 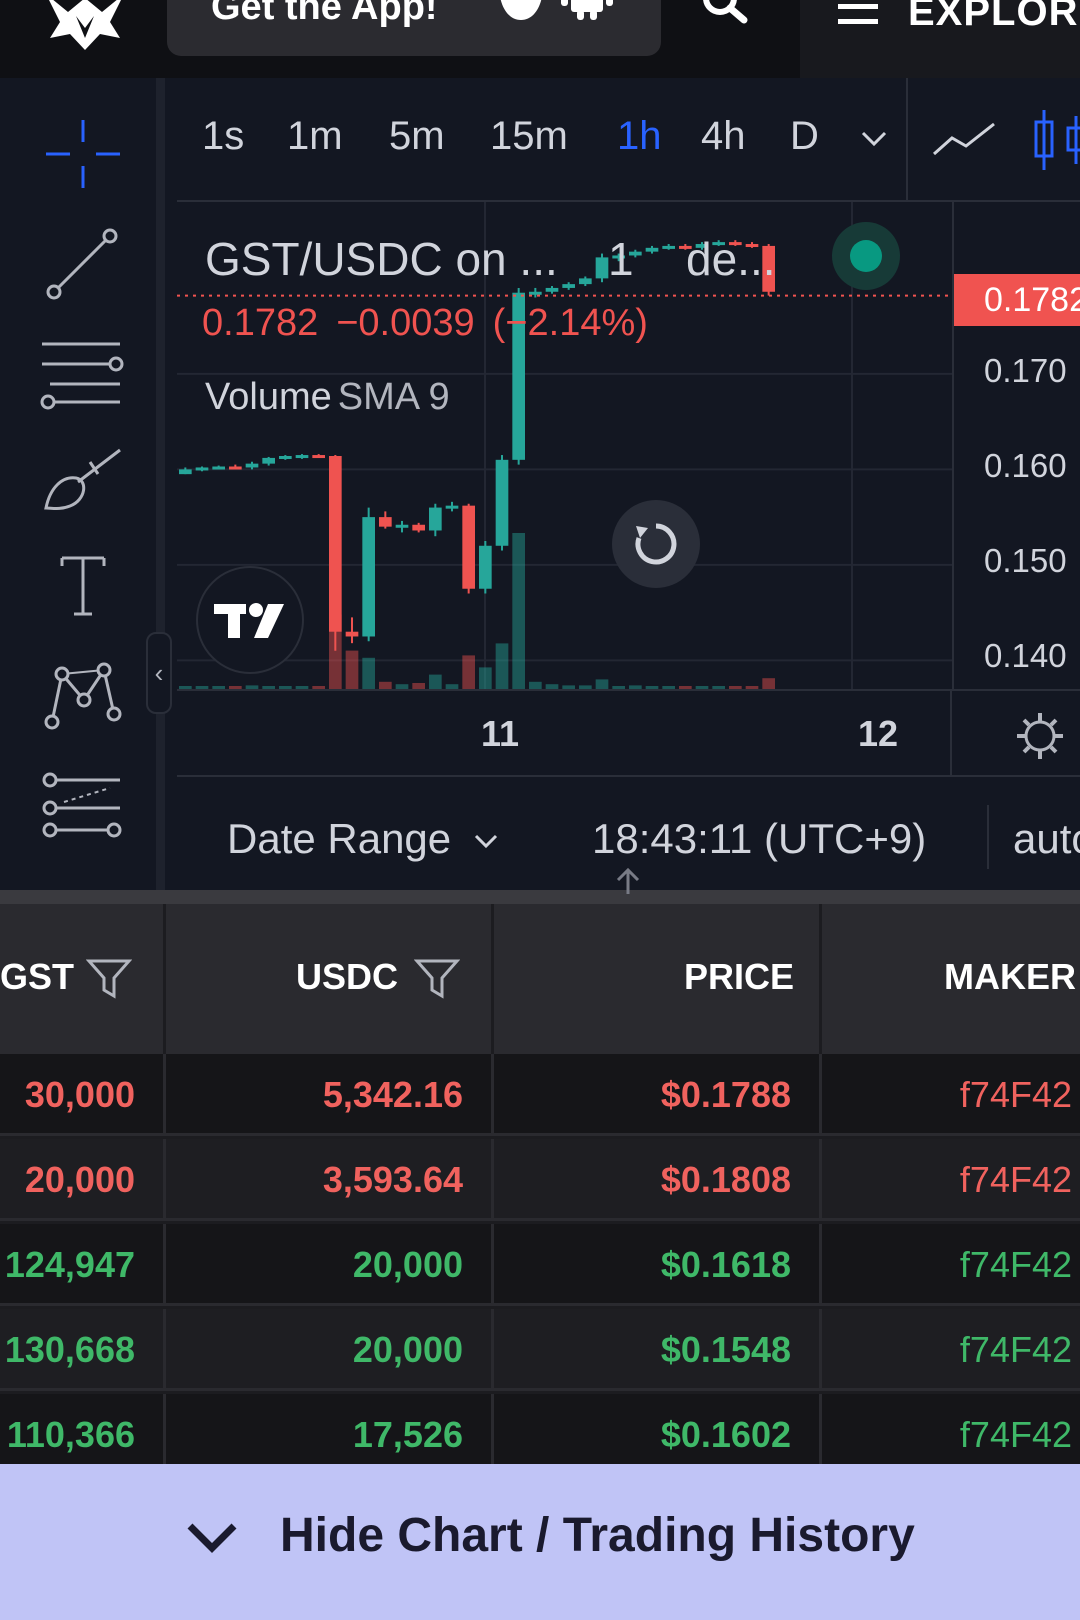 What do you see at coordinates (1056, 140) in the screenshot?
I see `candlestick-chart-type-icon` at bounding box center [1056, 140].